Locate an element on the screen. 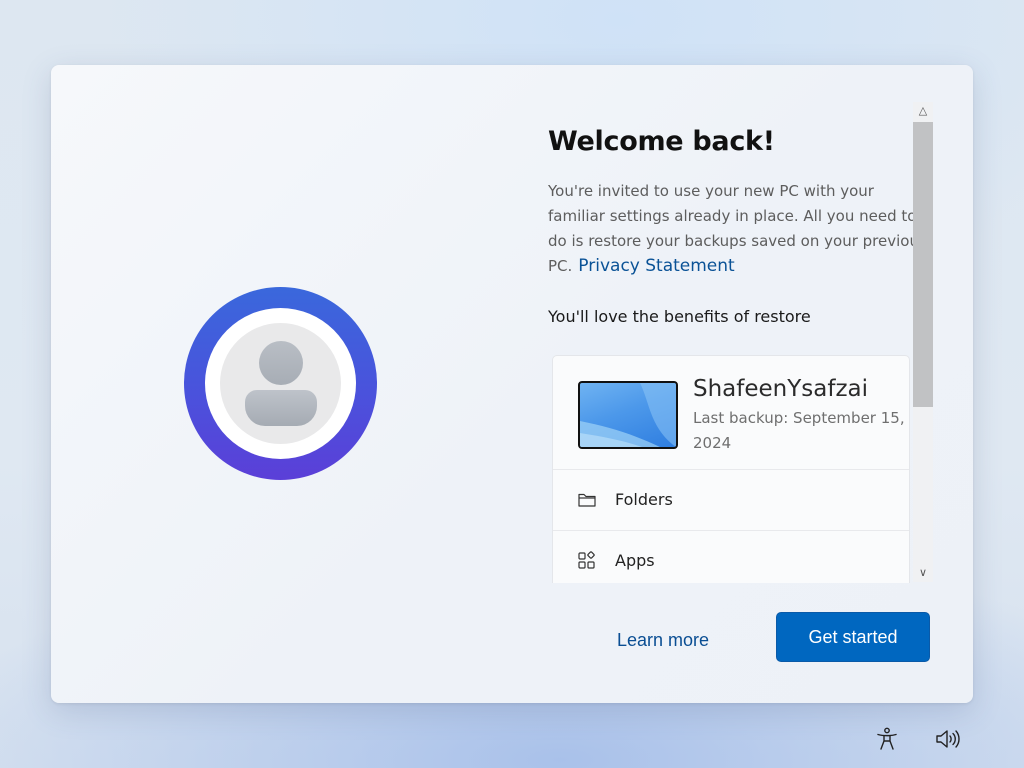 This screenshot has width=1024, height=768. folder-icon is located at coordinates (587, 500).